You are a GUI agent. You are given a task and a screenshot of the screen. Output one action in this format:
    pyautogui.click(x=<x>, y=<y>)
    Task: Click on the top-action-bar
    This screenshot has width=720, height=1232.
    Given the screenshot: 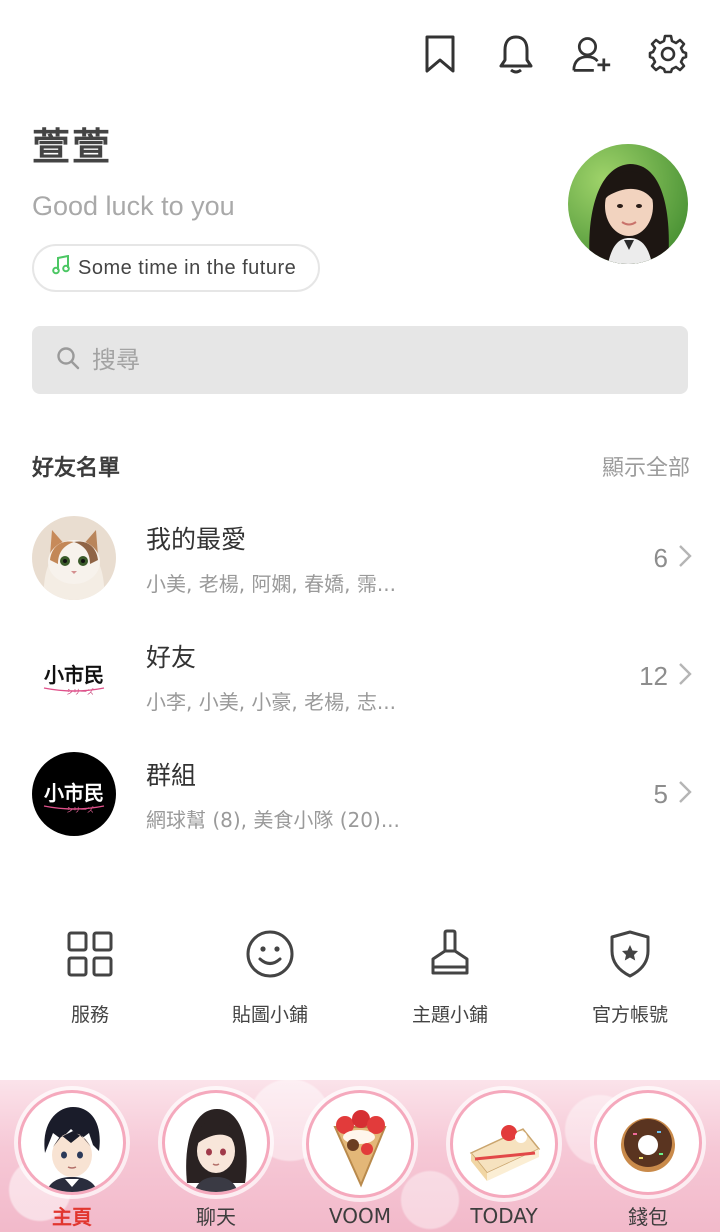 What is the action you would take?
    pyautogui.click(x=554, y=54)
    